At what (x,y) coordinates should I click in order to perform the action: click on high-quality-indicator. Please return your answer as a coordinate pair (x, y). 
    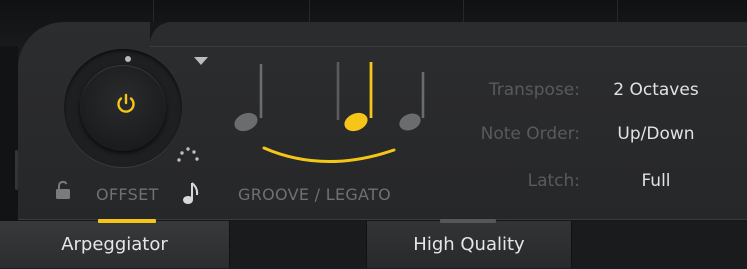
    Looking at the image, I should click on (468, 221).